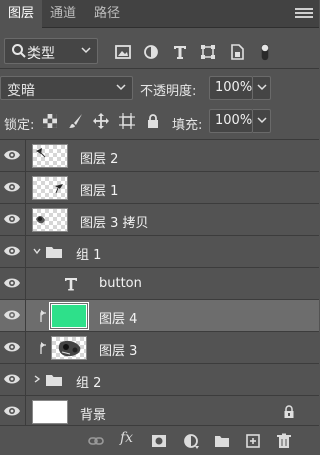 The width and height of the screenshot is (320, 455). Describe the element at coordinates (222, 441) in the screenshot. I see `new-group-icon` at that location.